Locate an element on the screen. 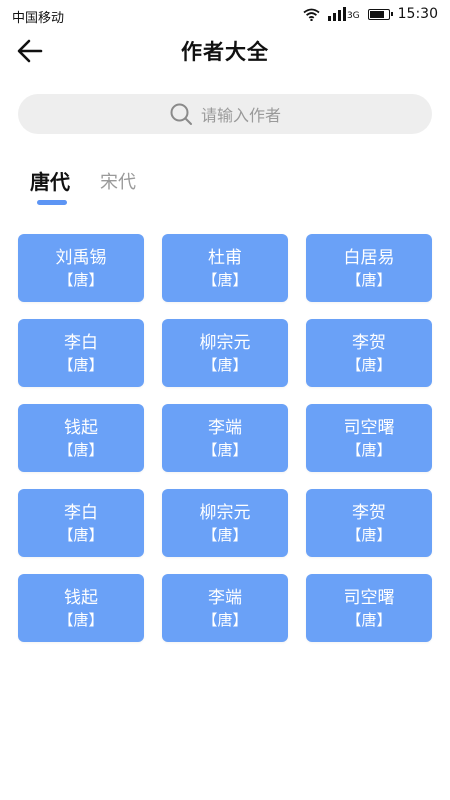 Image resolution: width=450 pixels, height=800 pixels. search-placeholder: 请输入作者 is located at coordinates (240, 115).